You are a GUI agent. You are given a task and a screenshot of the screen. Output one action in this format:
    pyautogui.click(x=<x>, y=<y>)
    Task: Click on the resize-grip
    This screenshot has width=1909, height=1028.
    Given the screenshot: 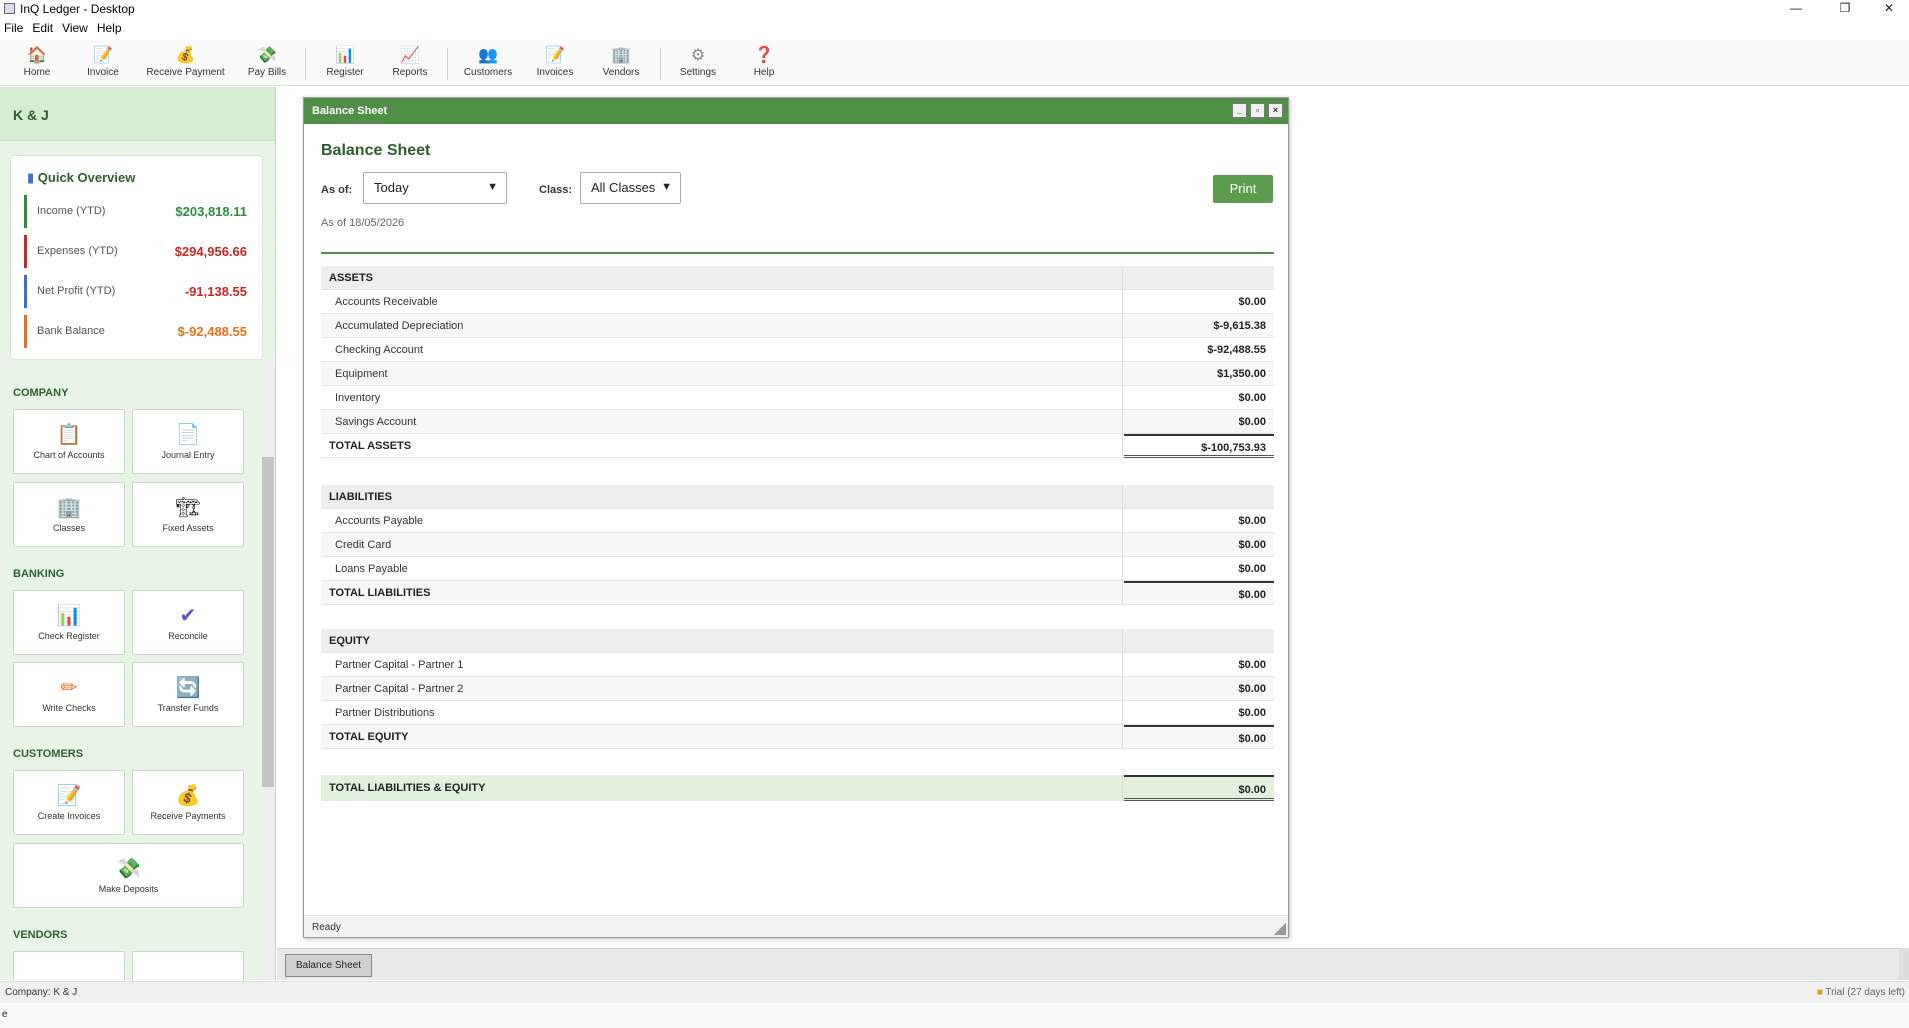 What is the action you would take?
    pyautogui.click(x=1280, y=929)
    